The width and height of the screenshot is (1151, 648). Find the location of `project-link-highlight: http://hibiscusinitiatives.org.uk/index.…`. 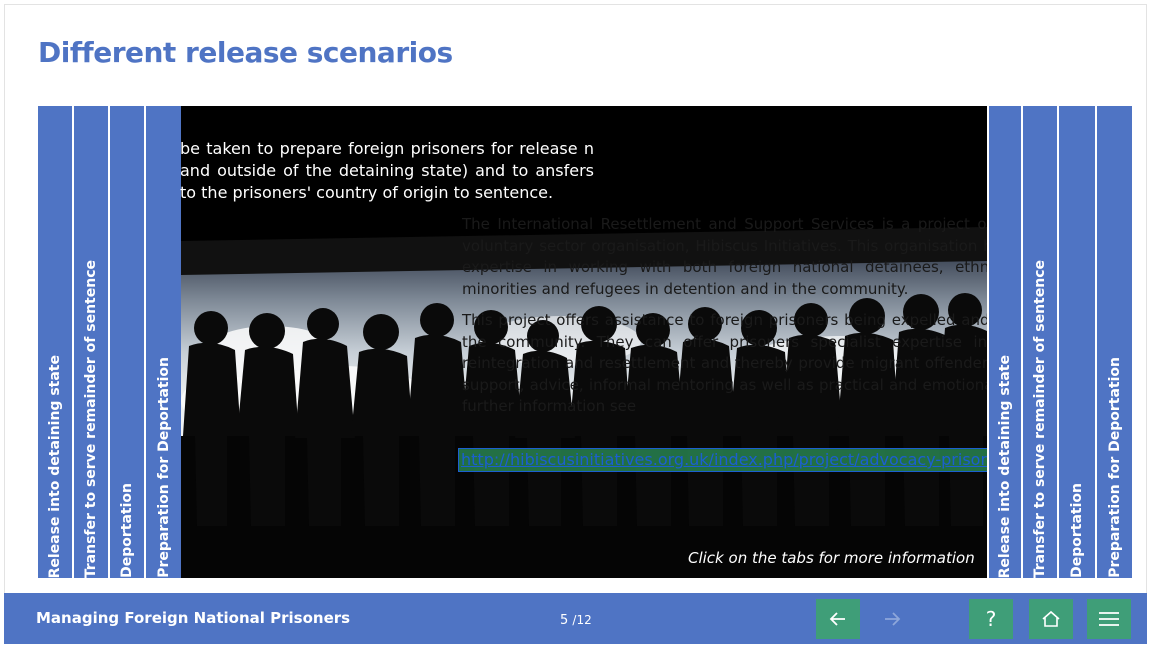

project-link-highlight: http://hibiscusinitiatives.org.uk/index.… is located at coordinates (756, 460).